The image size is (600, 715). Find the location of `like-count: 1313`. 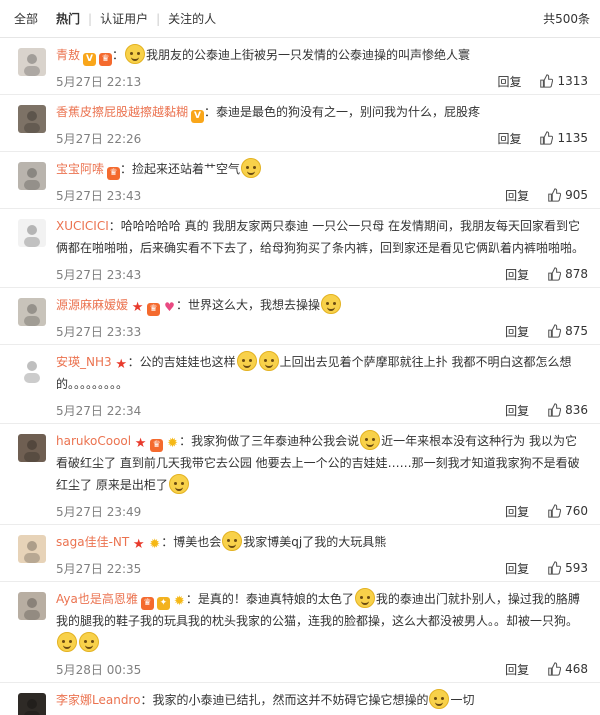

like-count: 1313 is located at coordinates (572, 81).